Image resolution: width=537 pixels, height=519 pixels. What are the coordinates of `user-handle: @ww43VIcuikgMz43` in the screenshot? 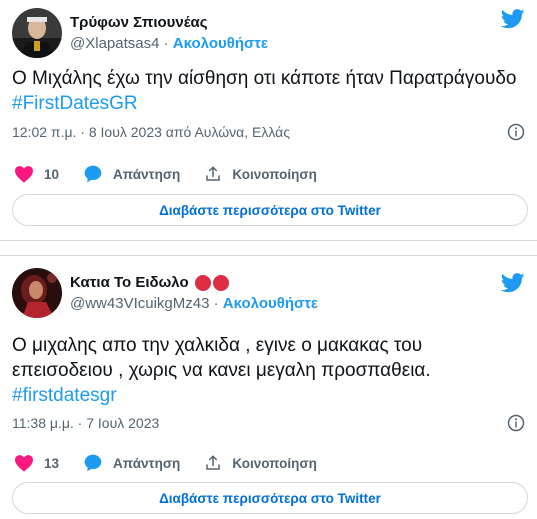 It's located at (139, 303).